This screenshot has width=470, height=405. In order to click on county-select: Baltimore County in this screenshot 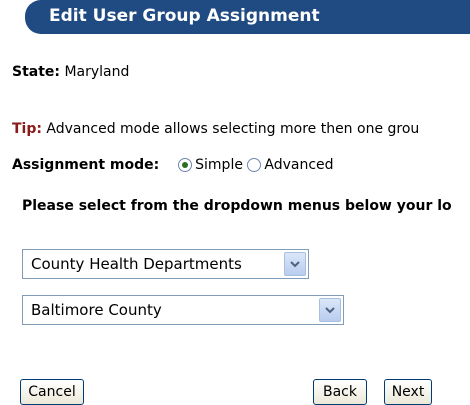, I will do `click(183, 310)`.